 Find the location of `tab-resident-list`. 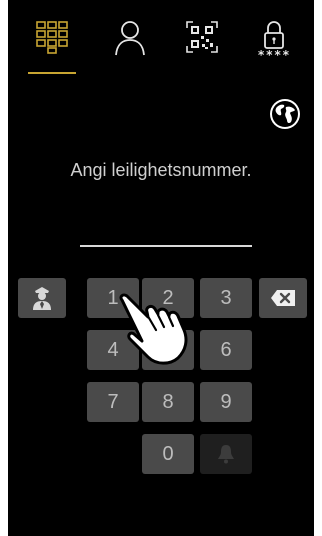

tab-resident-list is located at coordinates (130, 49).